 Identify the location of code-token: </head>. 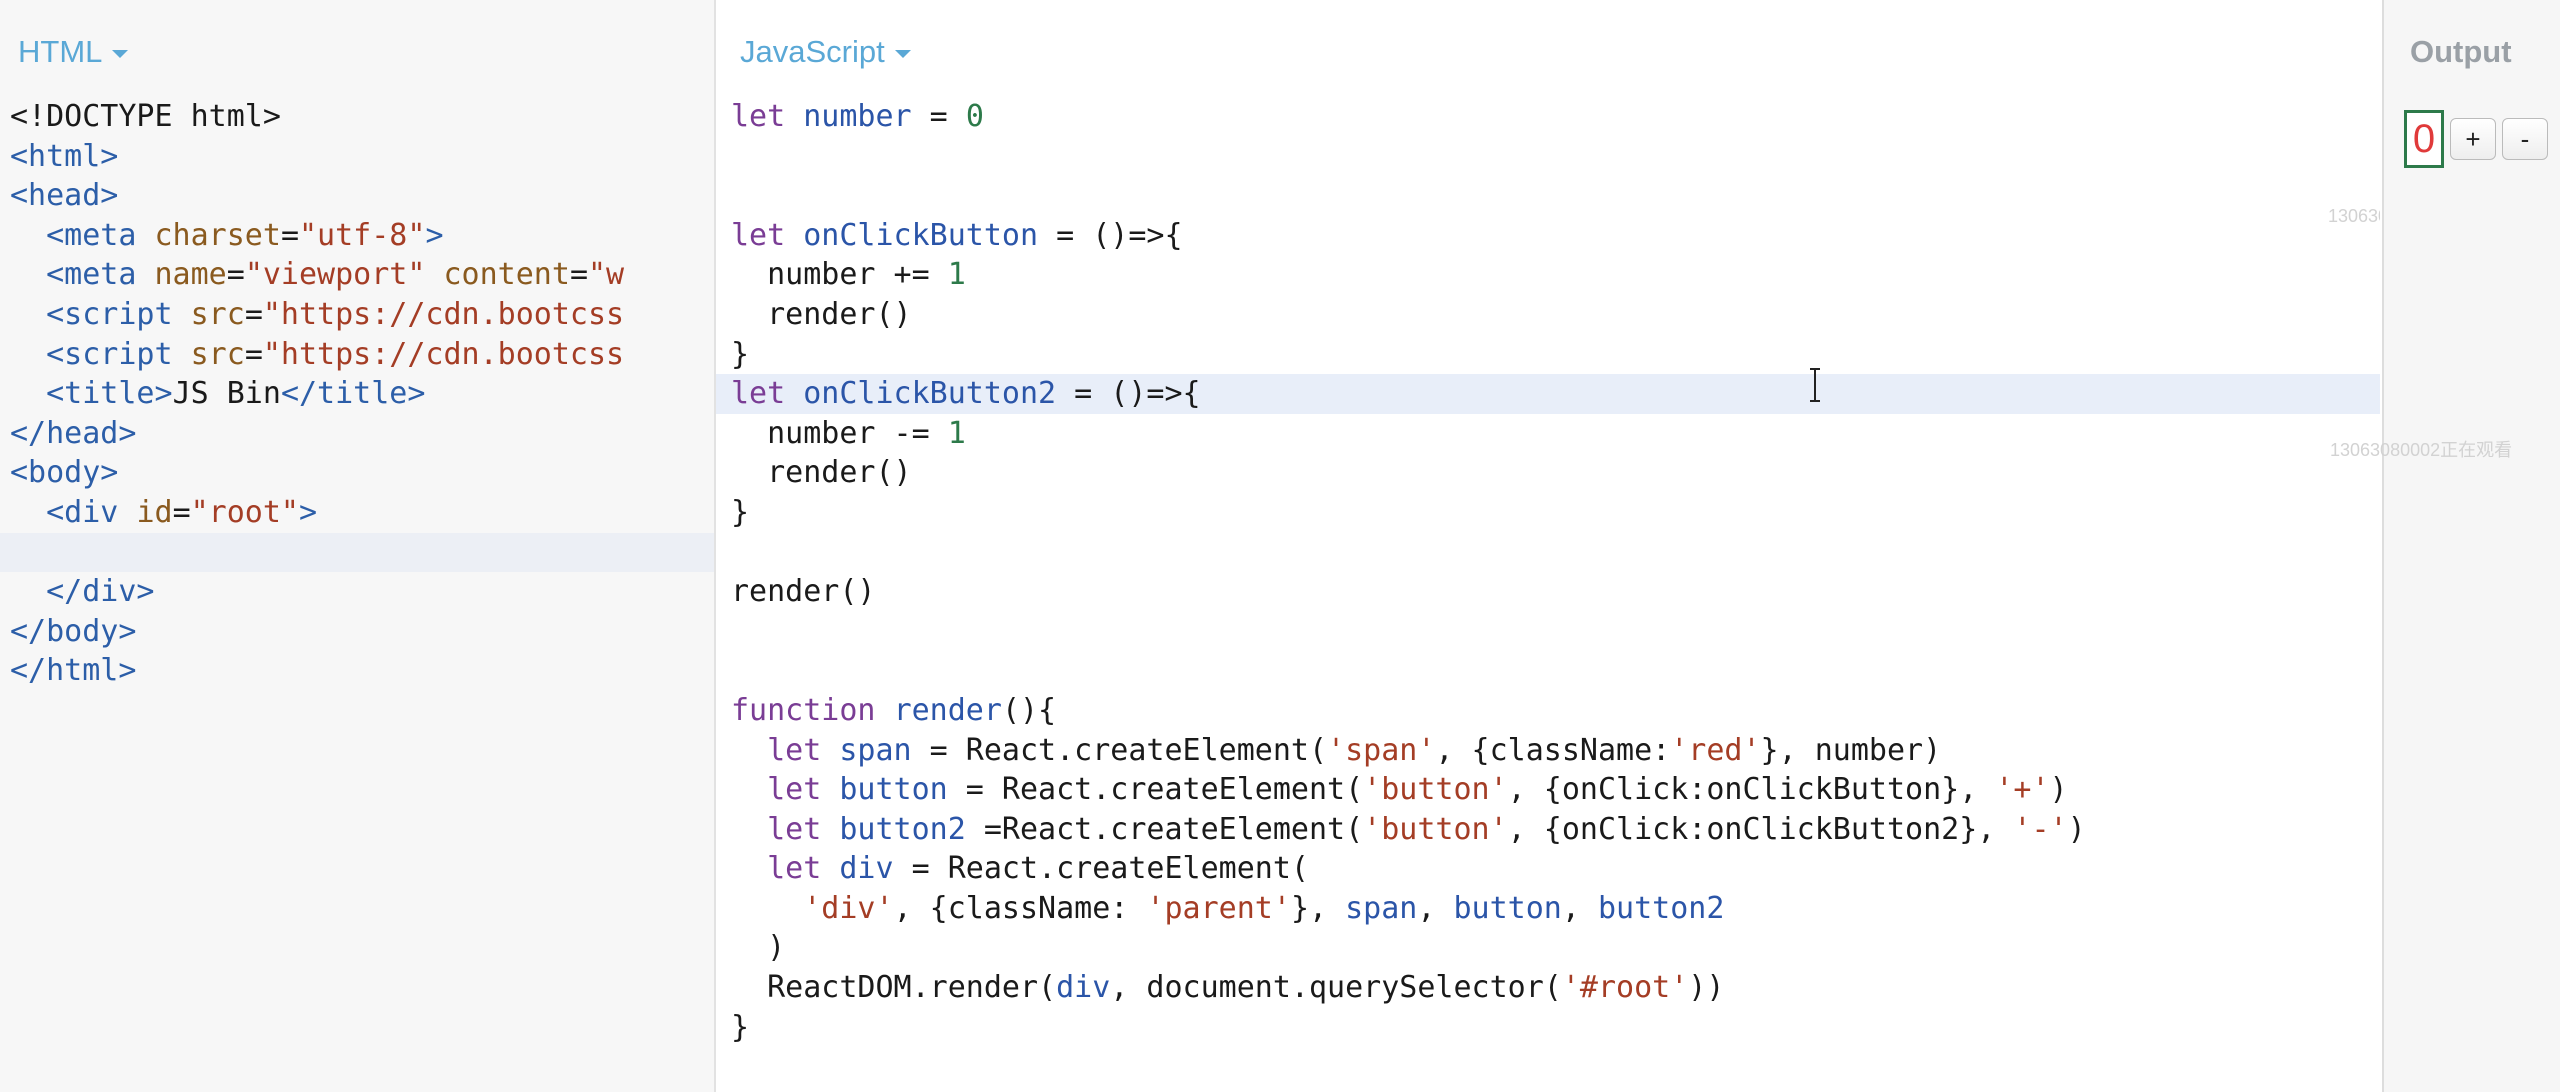
(73, 433).